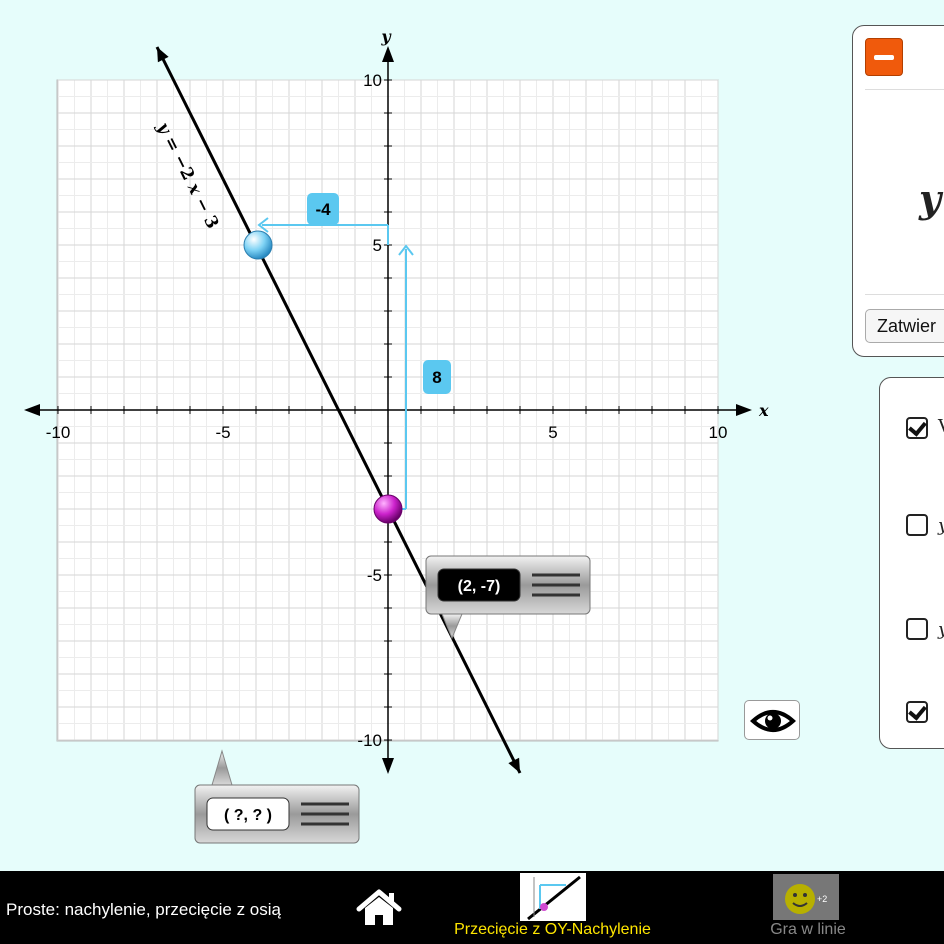 Image resolution: width=944 pixels, height=944 pixels. I want to click on option-2-label: y, so click(941, 525).